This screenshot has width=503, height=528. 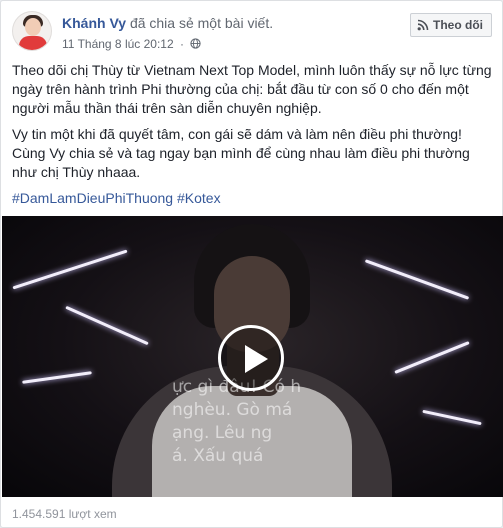 I want to click on globe-icon, so click(x=195, y=43).